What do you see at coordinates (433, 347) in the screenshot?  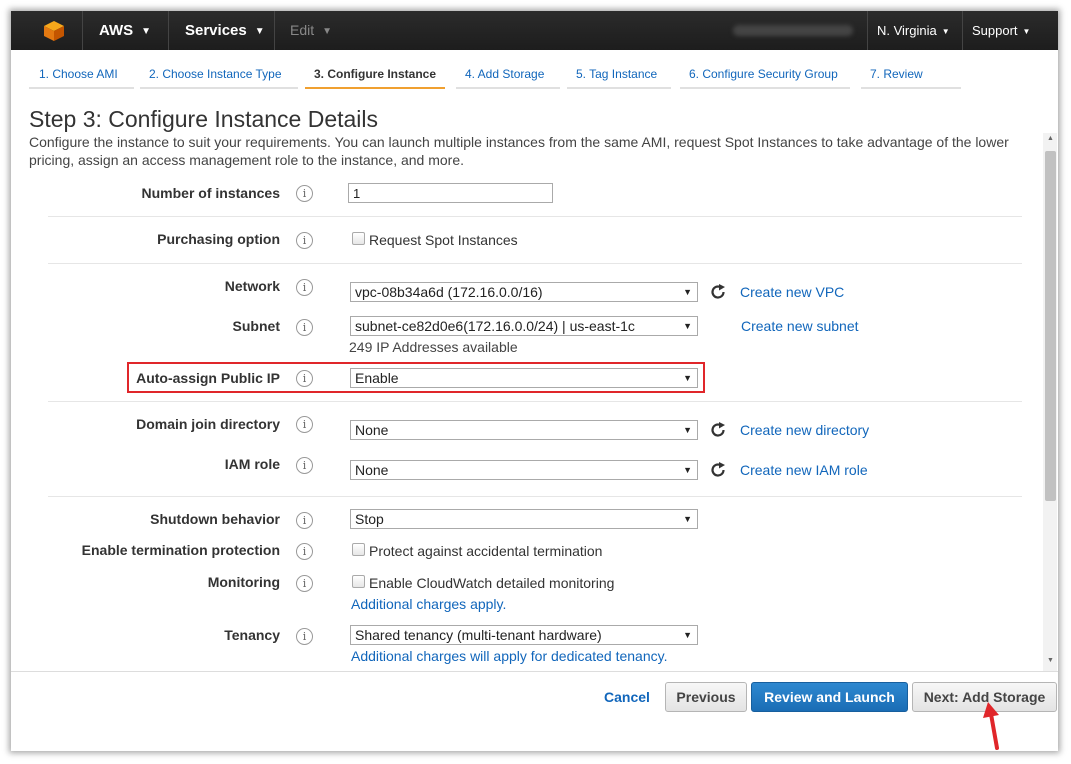 I see `ip-addresses-available: 249 IP Addresses available` at bounding box center [433, 347].